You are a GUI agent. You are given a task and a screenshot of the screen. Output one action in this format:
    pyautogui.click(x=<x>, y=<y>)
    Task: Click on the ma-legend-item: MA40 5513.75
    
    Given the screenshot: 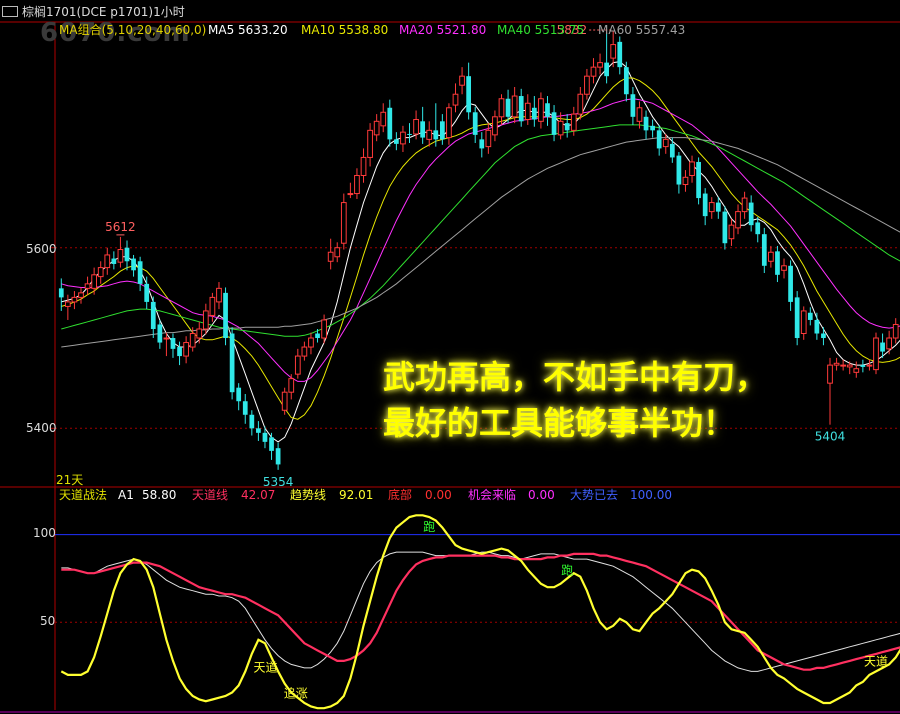 What is the action you would take?
    pyautogui.click(x=541, y=30)
    